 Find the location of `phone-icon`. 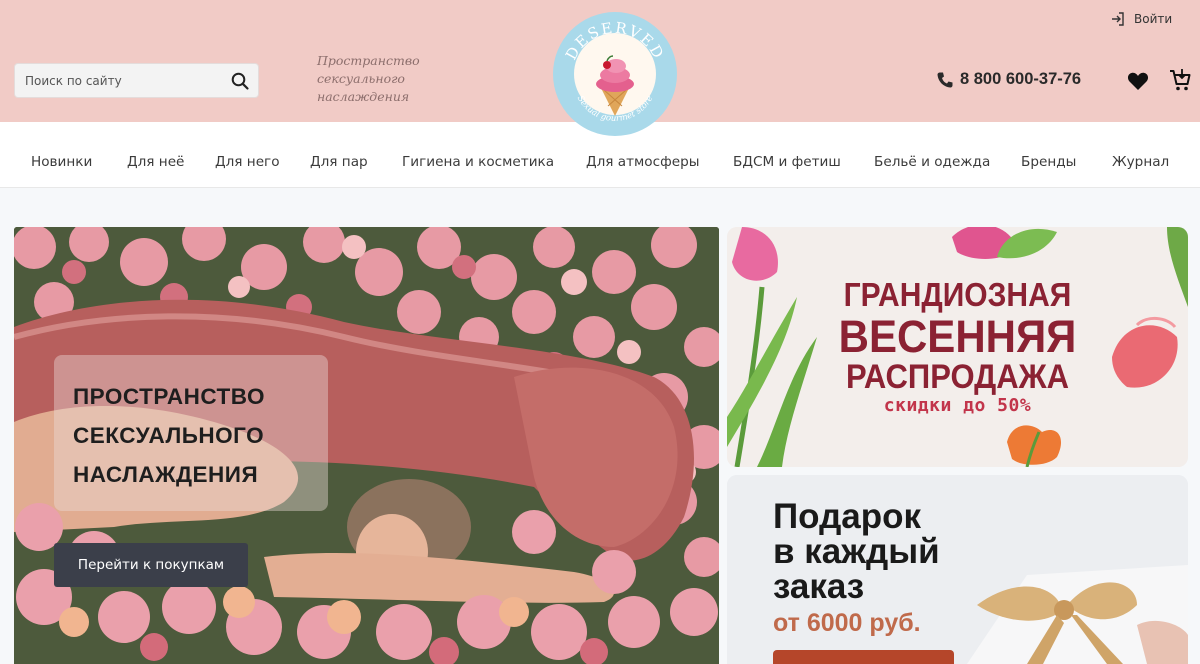

phone-icon is located at coordinates (945, 79).